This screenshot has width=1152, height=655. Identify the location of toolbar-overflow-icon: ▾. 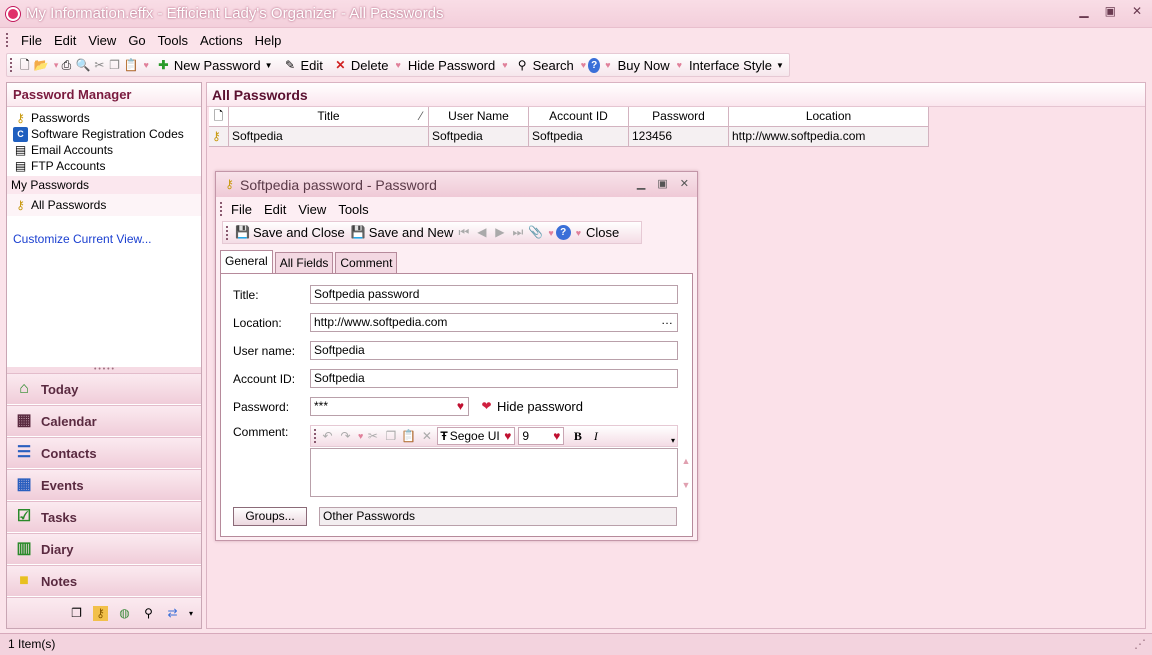
(673, 440).